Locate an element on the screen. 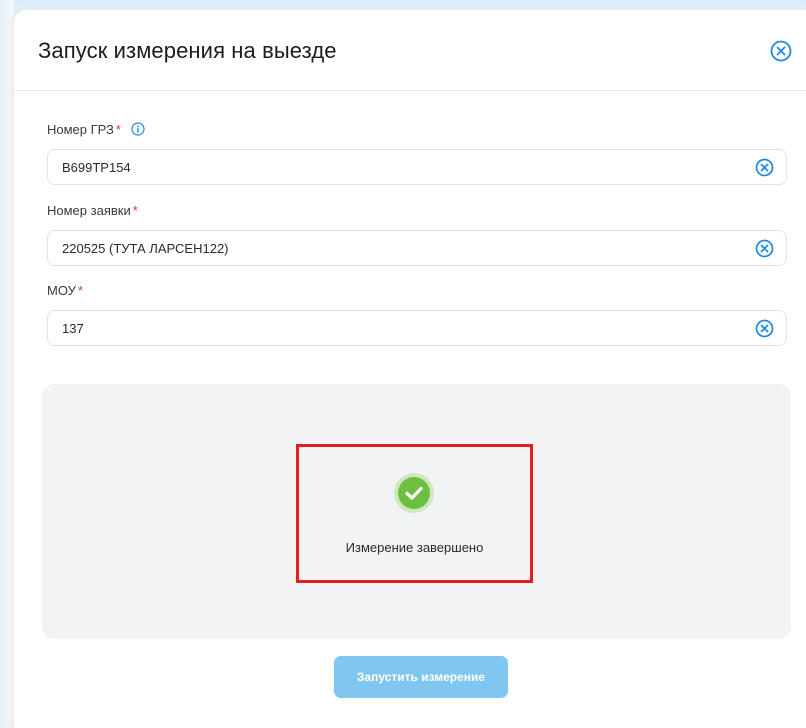 The image size is (806, 728). clear-grz-button is located at coordinates (764, 167).